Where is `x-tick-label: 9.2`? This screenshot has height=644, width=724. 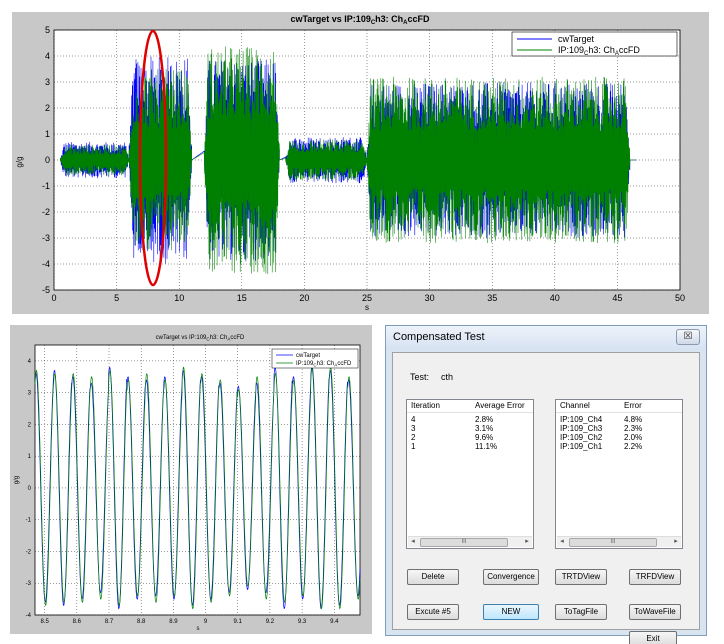
x-tick-label: 9.2 is located at coordinates (270, 622).